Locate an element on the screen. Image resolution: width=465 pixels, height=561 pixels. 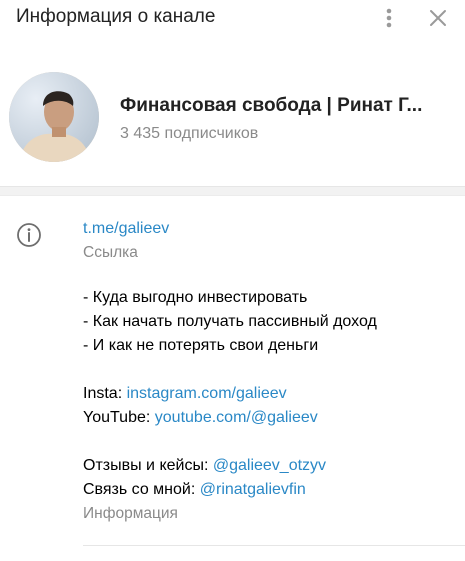
more-vertical-icon is located at coordinates (389, 18).